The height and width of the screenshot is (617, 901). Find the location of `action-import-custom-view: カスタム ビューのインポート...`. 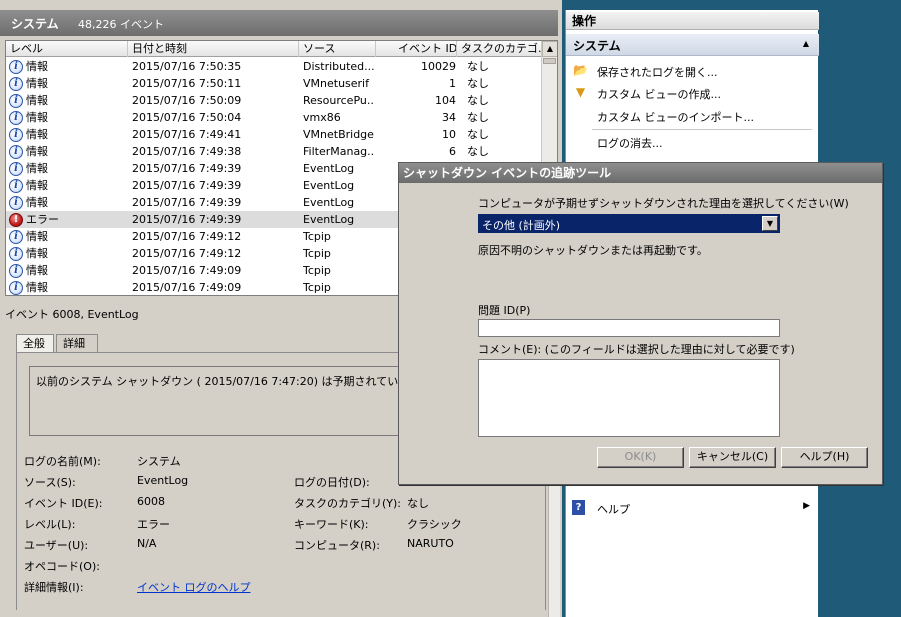

action-import-custom-view: カスタム ビューのインポート... is located at coordinates (692, 116).